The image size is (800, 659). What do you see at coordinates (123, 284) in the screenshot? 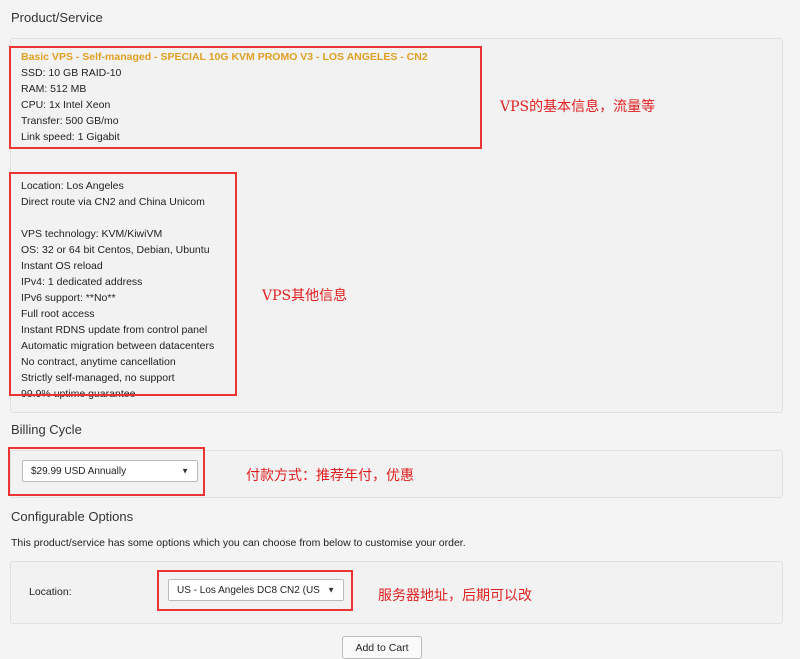
I see `other-info-highlight-box` at bounding box center [123, 284].